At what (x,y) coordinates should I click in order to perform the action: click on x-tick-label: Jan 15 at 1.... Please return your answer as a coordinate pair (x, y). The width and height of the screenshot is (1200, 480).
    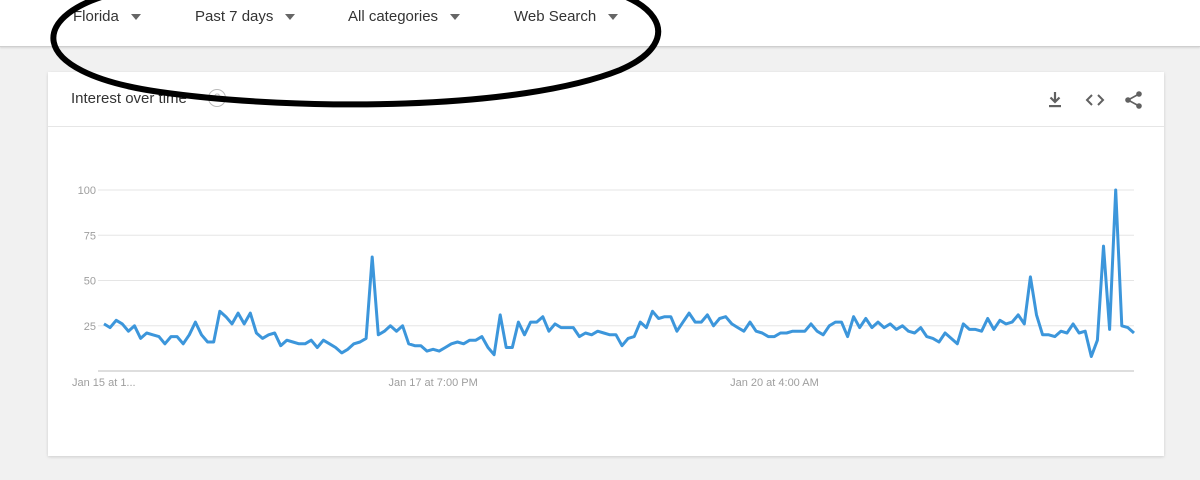
    Looking at the image, I should click on (104, 383).